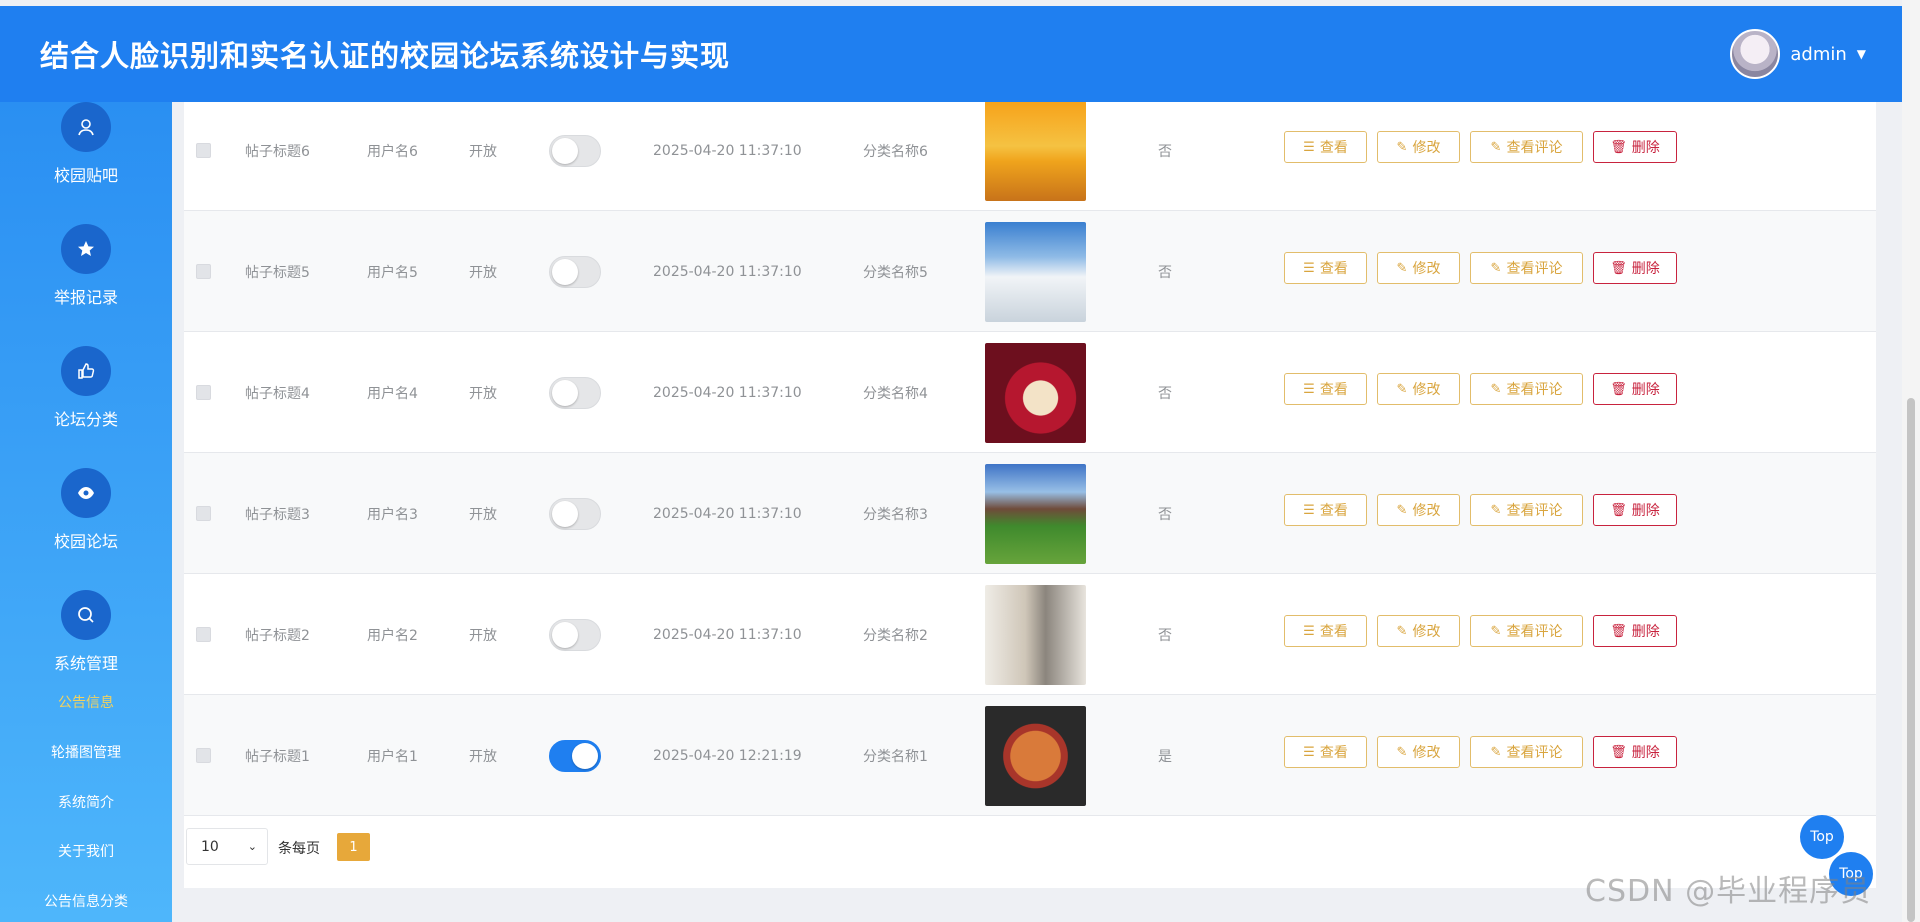  I want to click on avatar, so click(1755, 54).